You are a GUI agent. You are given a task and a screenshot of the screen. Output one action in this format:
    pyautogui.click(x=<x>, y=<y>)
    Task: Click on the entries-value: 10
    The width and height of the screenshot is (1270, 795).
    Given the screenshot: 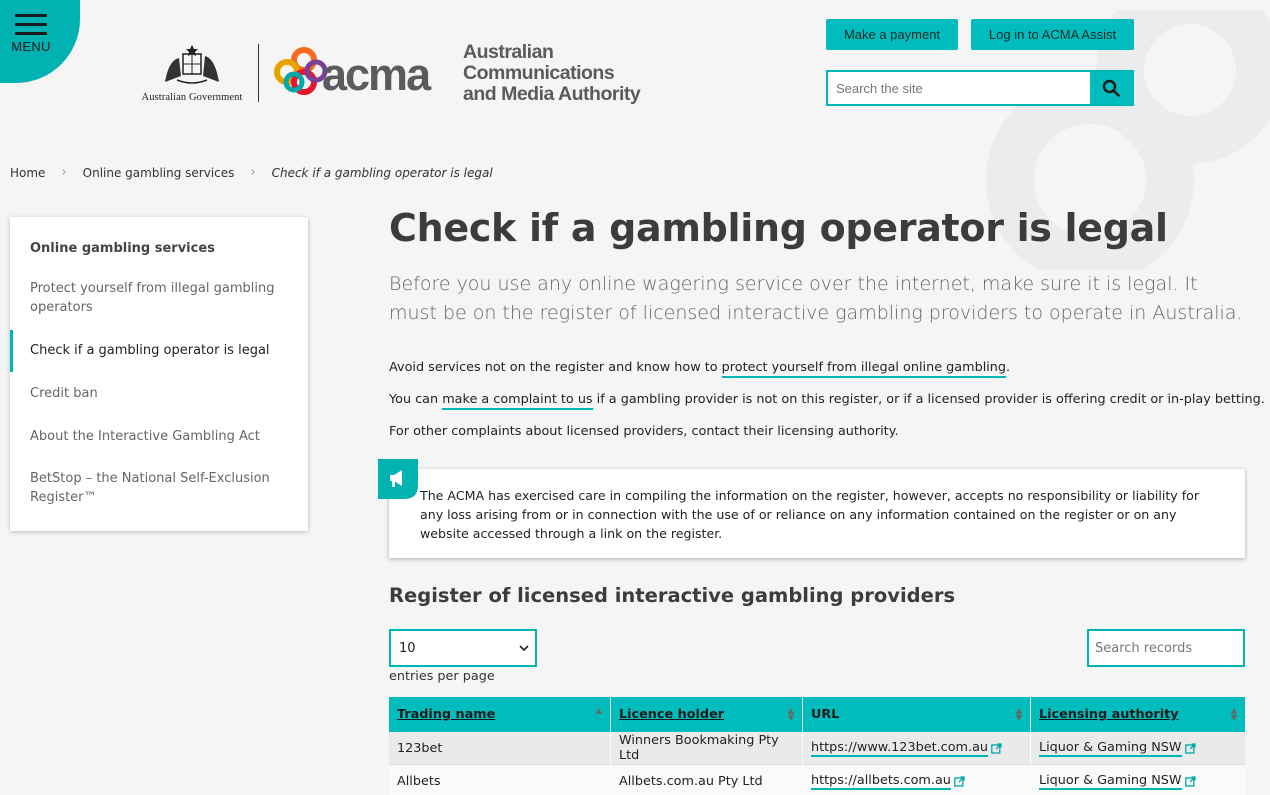 What is the action you would take?
    pyautogui.click(x=407, y=648)
    